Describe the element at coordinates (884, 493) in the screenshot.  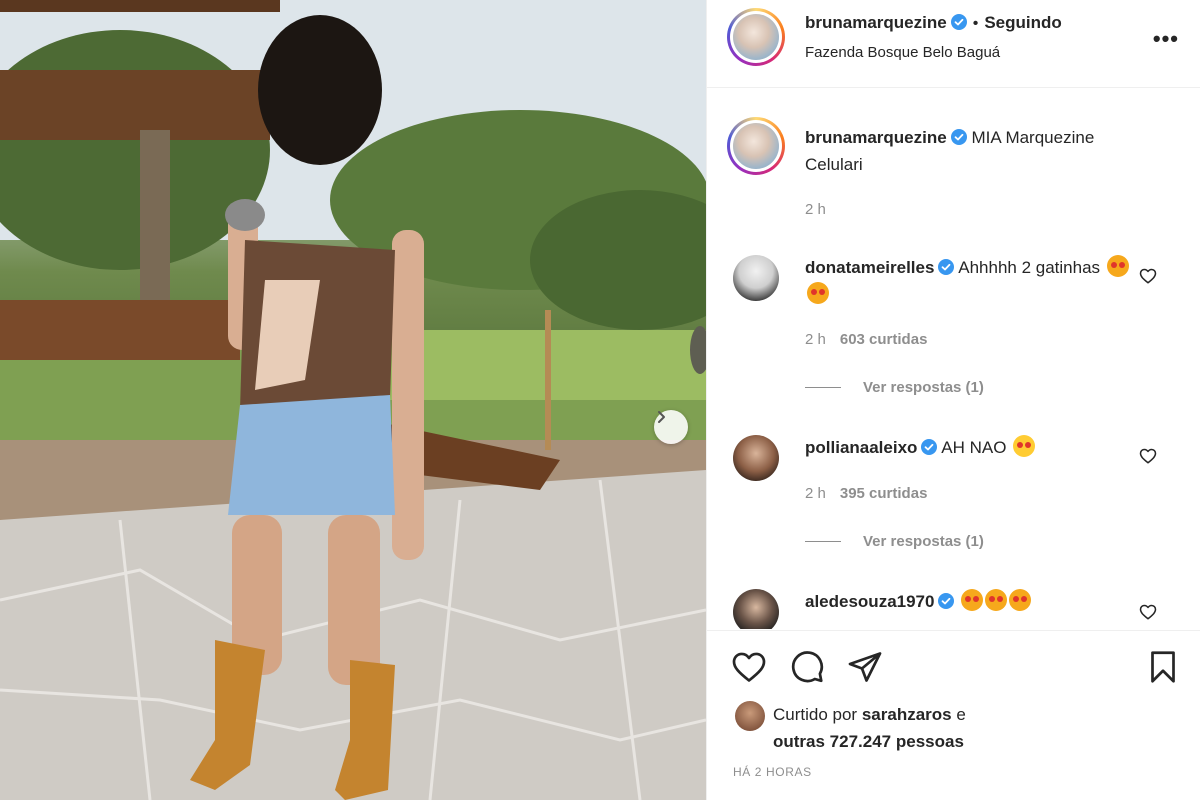
I see `comment-likes: 395 curtidas` at that location.